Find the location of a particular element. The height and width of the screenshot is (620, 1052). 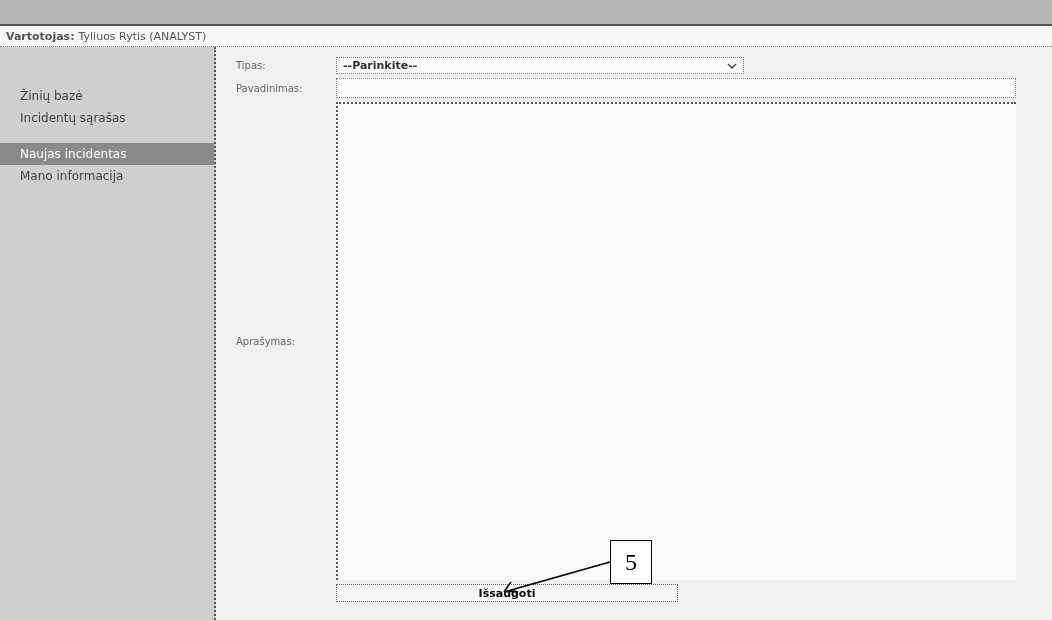

chevron-icon is located at coordinates (732, 65).